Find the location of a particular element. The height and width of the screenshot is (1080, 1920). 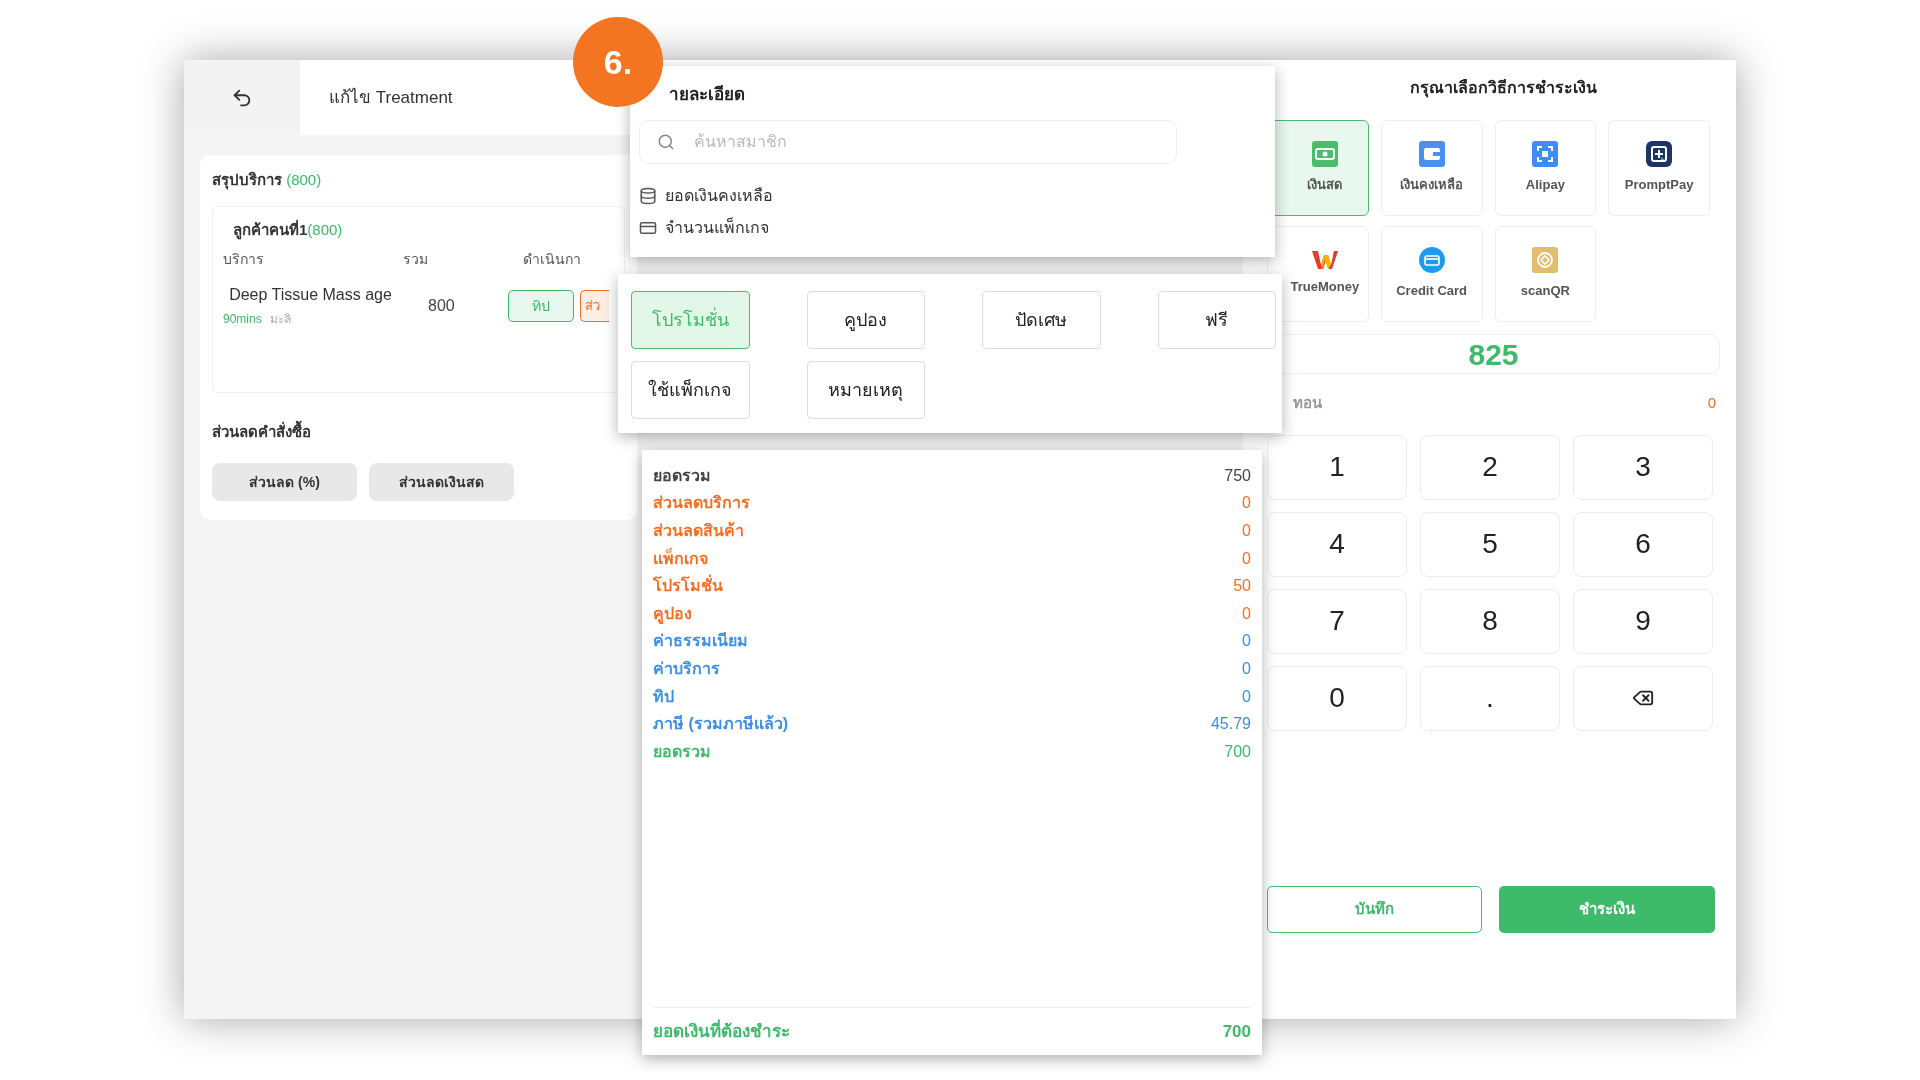

order-discount-title: ส่วนลดคำสั่งซื้อ is located at coordinates (262, 431).